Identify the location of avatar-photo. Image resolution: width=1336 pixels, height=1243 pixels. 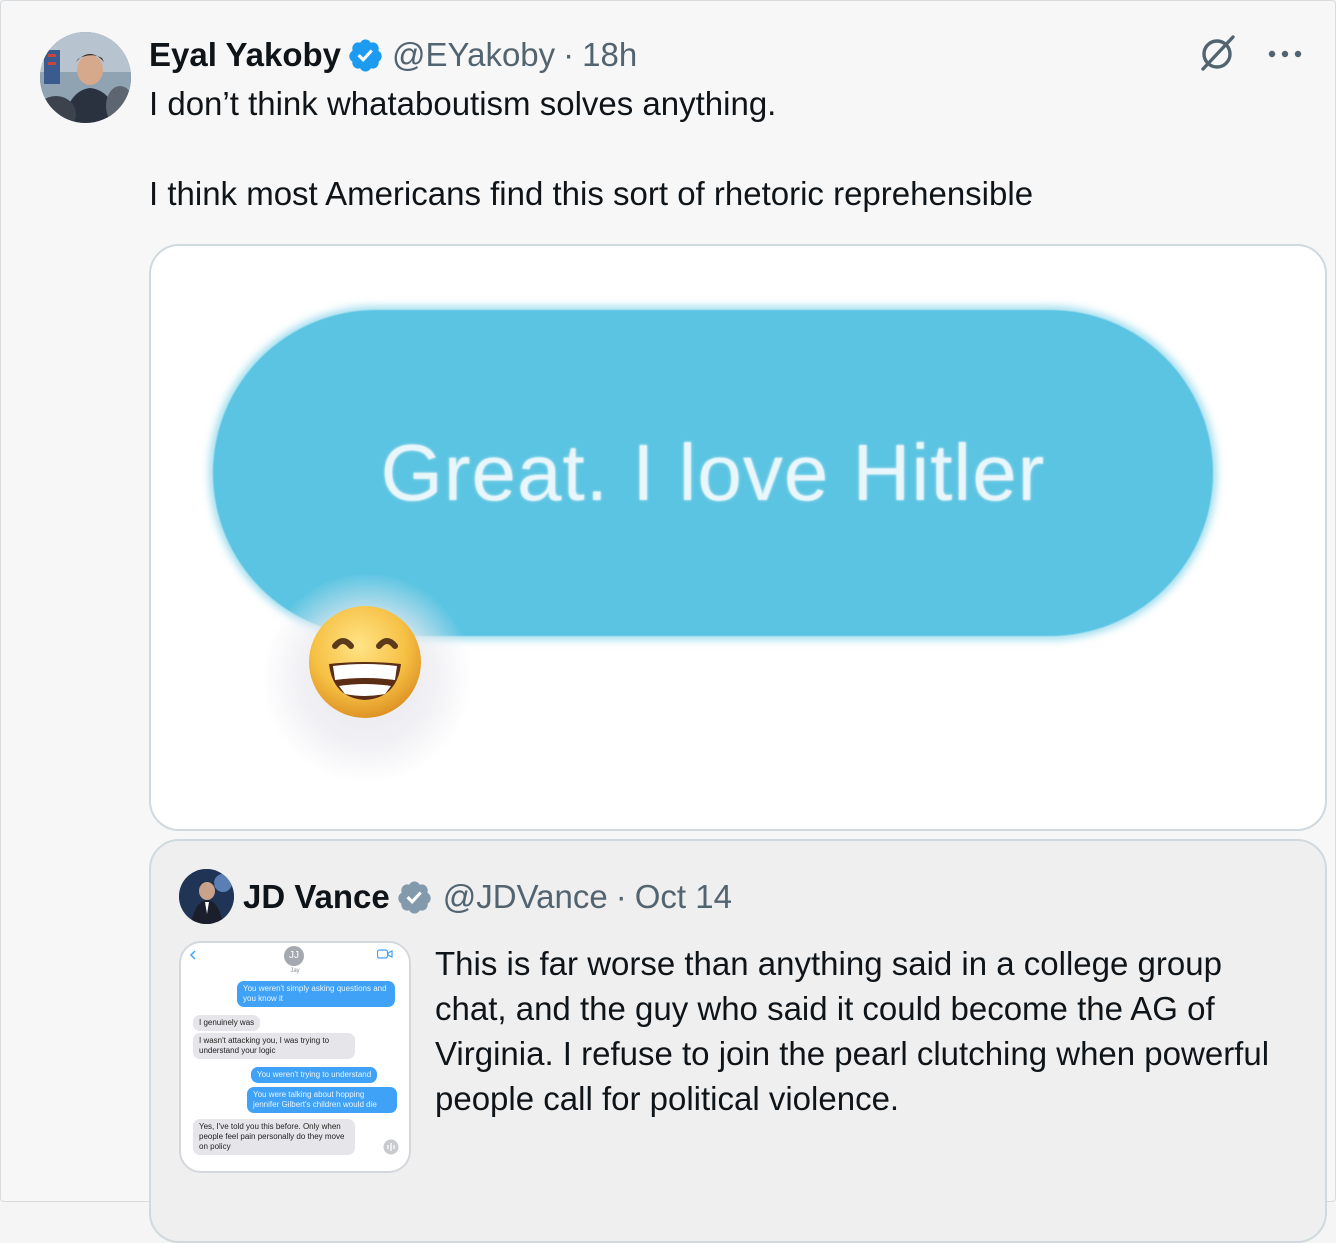
(85, 77).